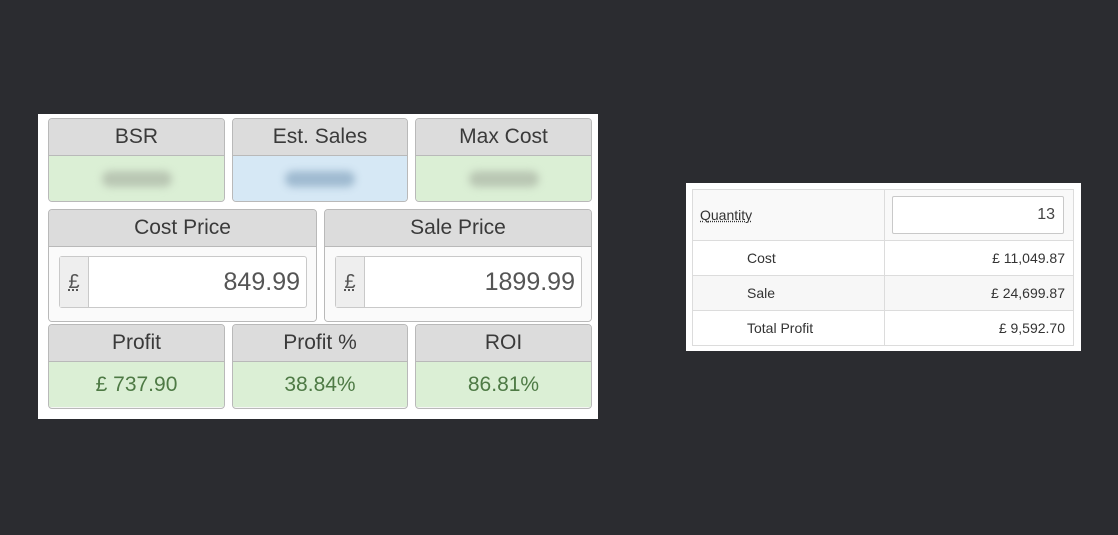 The height and width of the screenshot is (535, 1118). What do you see at coordinates (788, 258) in the screenshot?
I see `cost-label: Cost` at bounding box center [788, 258].